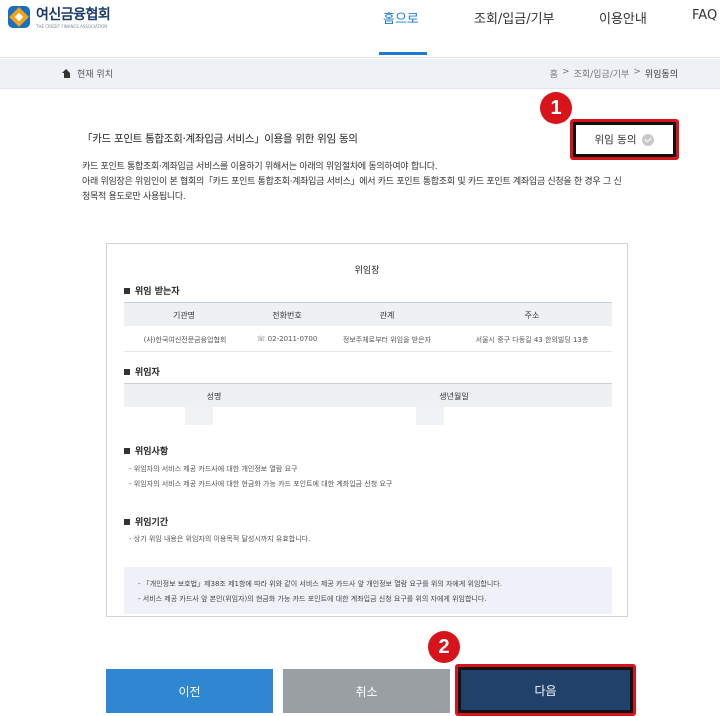  What do you see at coordinates (704, 15) in the screenshot?
I see `nav-faq: FAQ` at bounding box center [704, 15].